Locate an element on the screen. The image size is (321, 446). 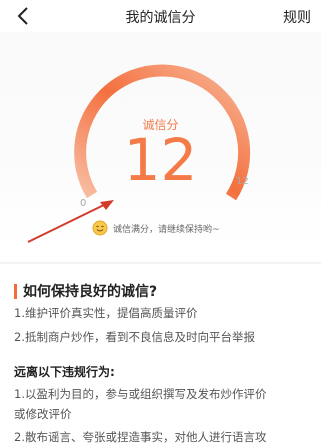
smiley-icon is located at coordinates (100, 228).